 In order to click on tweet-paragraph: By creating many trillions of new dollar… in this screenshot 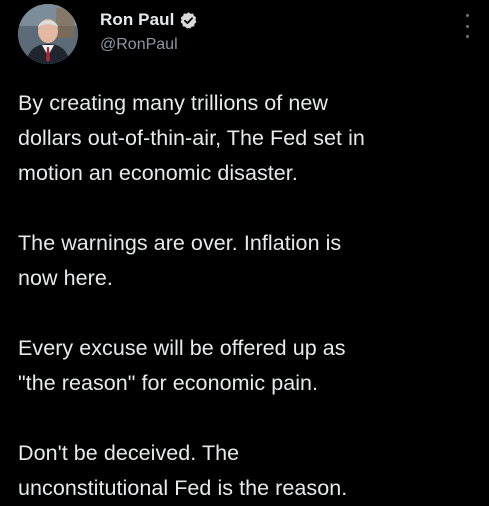, I will do `click(191, 138)`.